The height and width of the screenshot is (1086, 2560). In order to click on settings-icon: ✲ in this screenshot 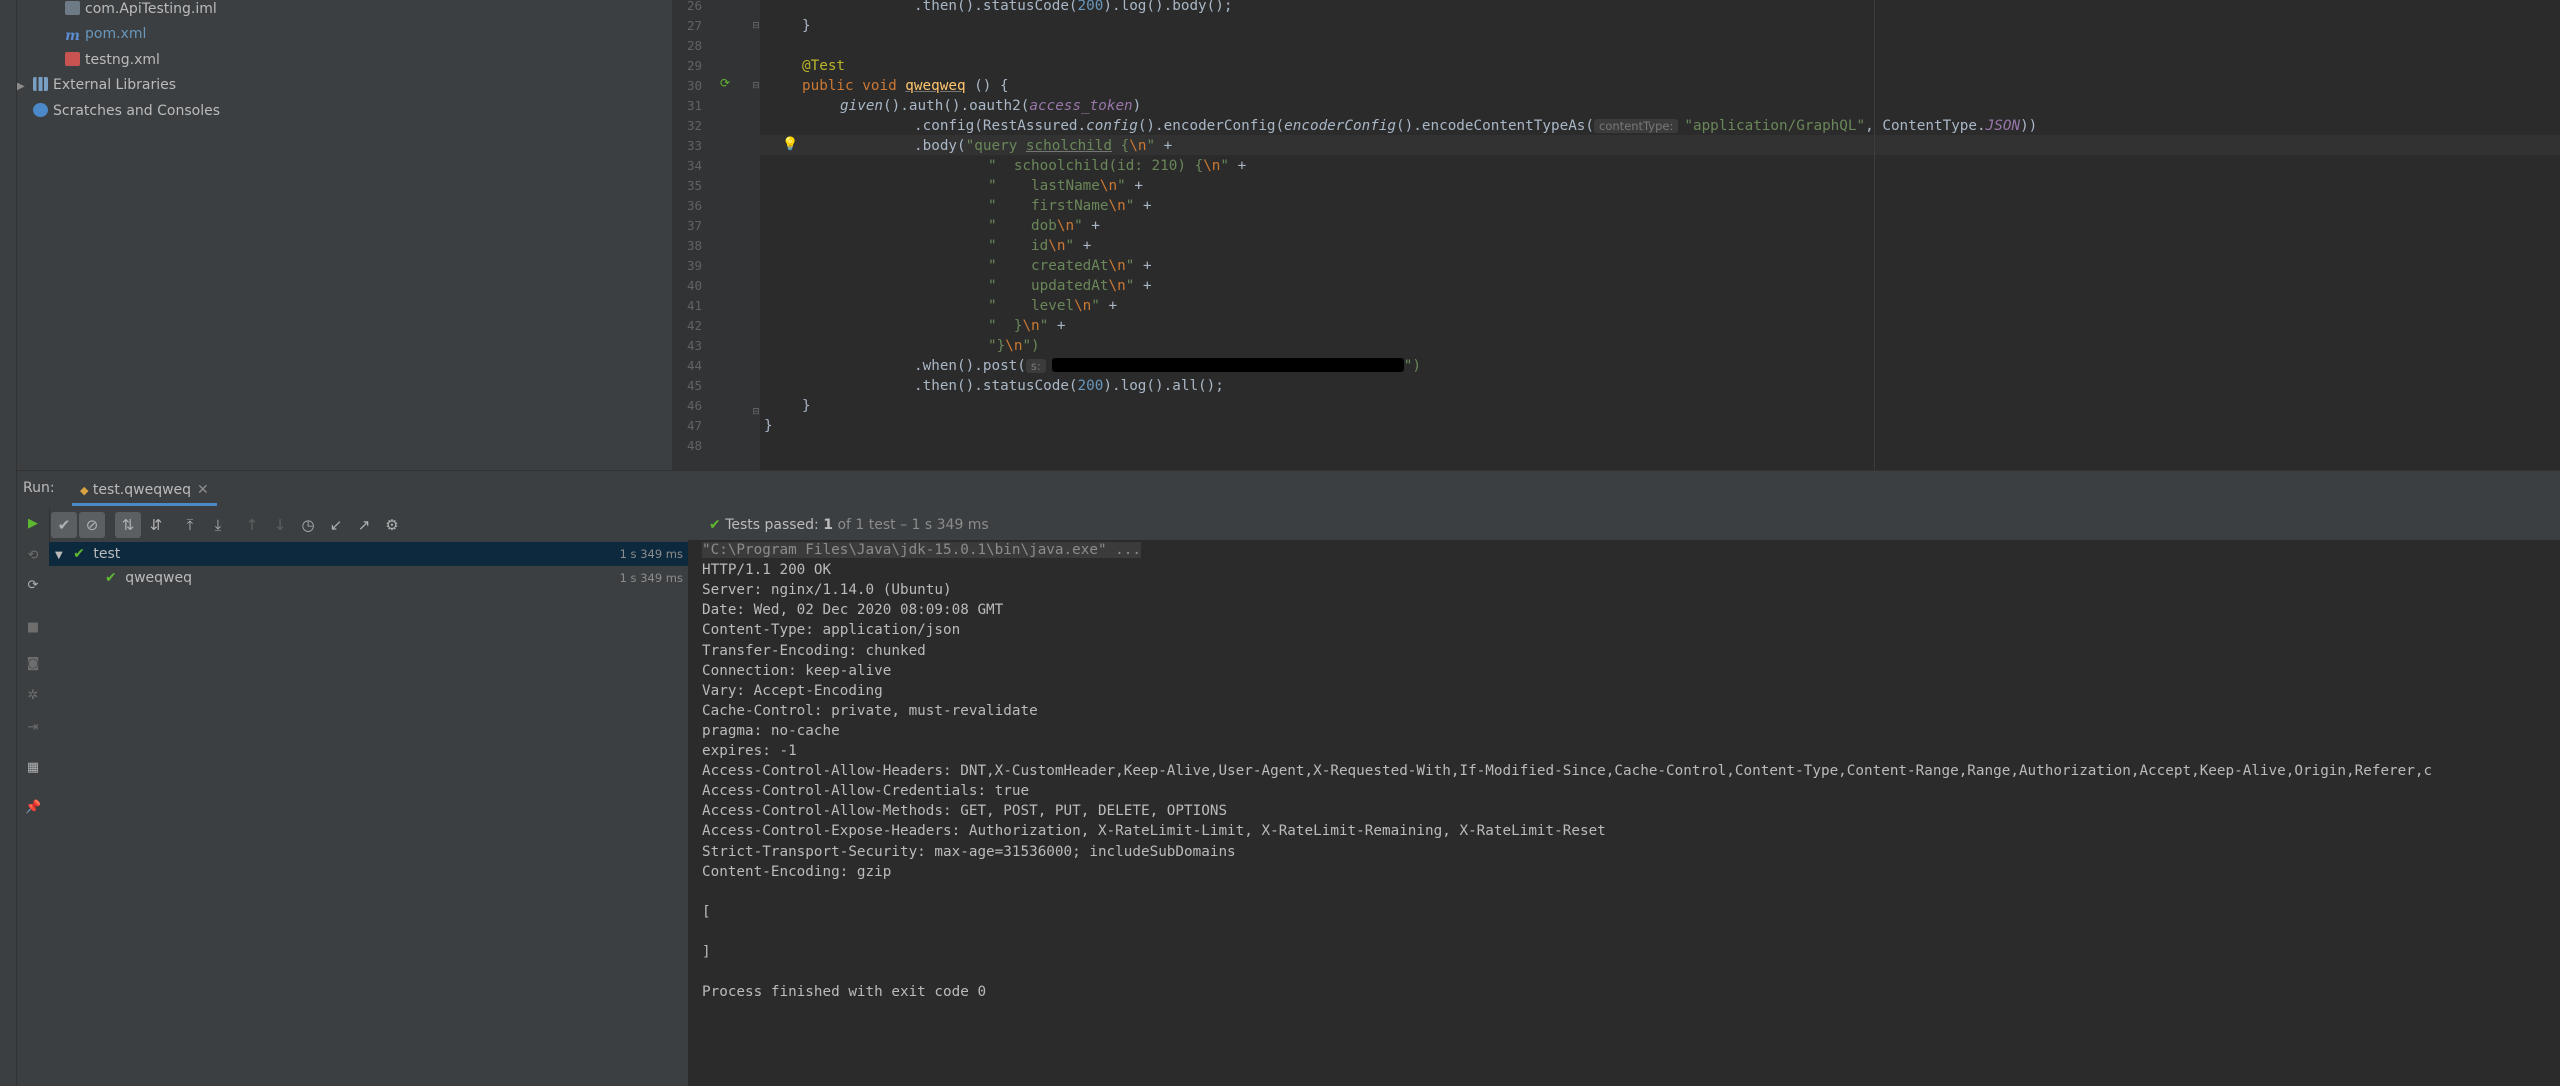, I will do `click(33, 696)`.